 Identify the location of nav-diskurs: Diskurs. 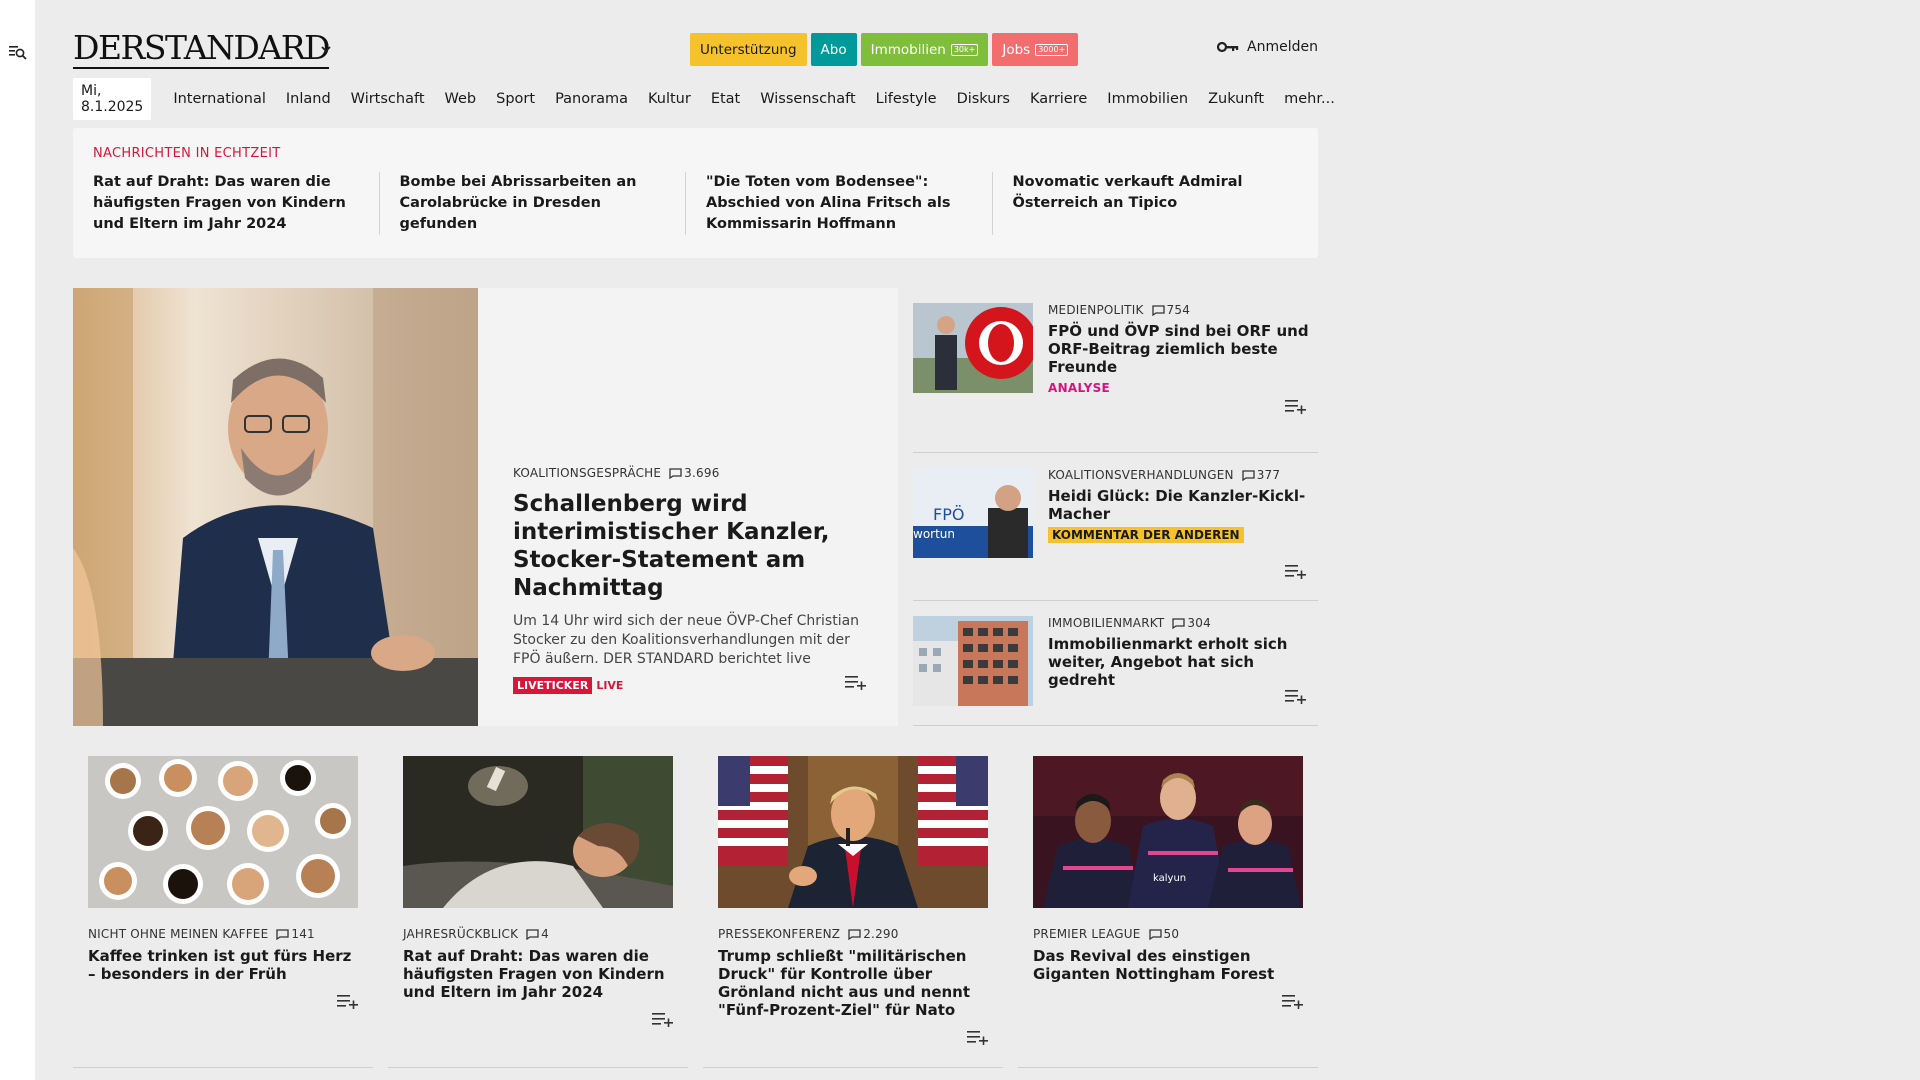
(983, 99).